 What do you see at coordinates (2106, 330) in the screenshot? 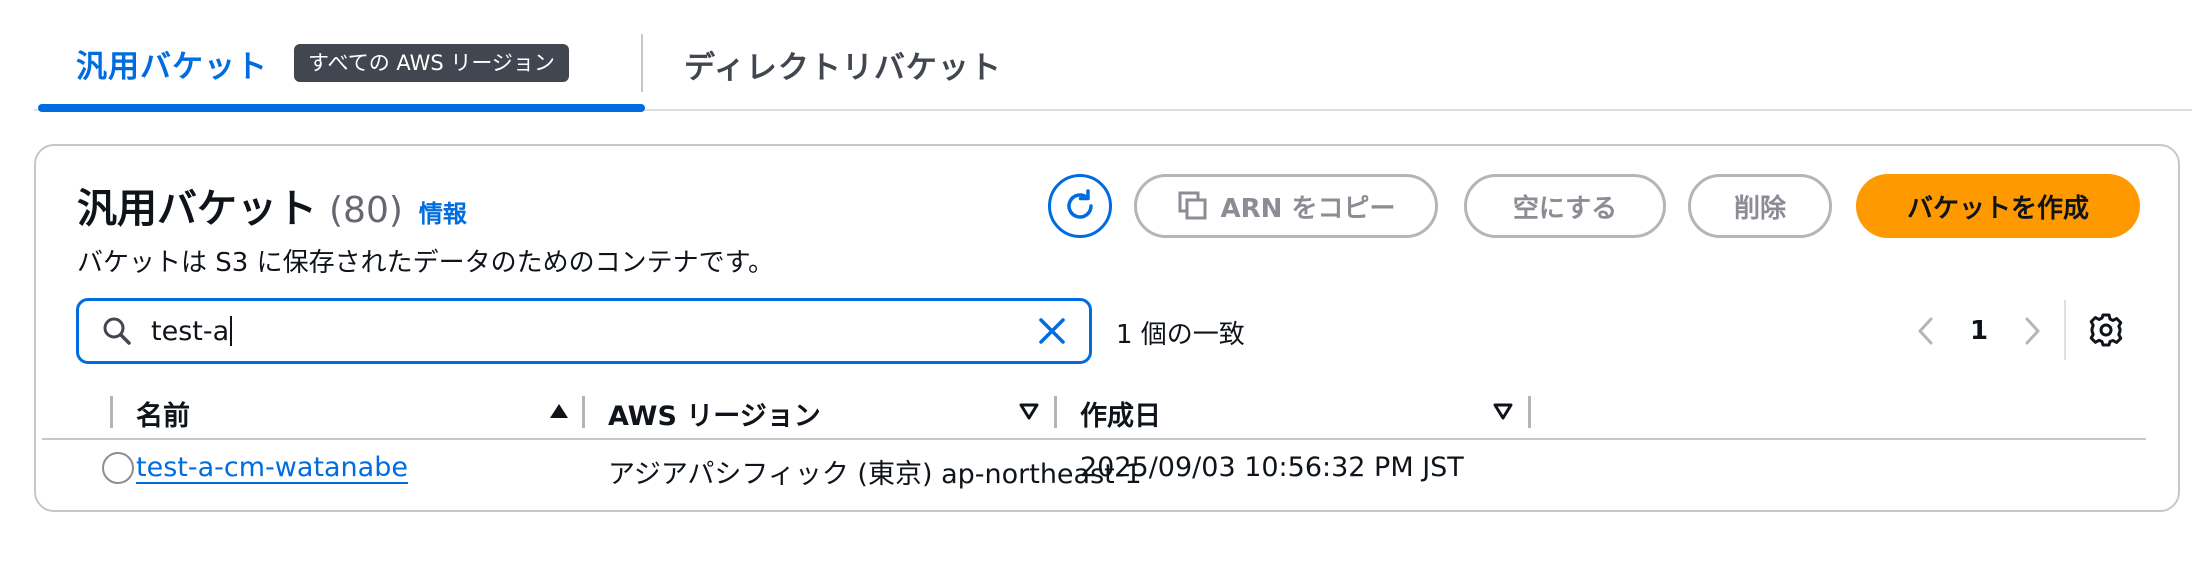
I see `gear-icon` at bounding box center [2106, 330].